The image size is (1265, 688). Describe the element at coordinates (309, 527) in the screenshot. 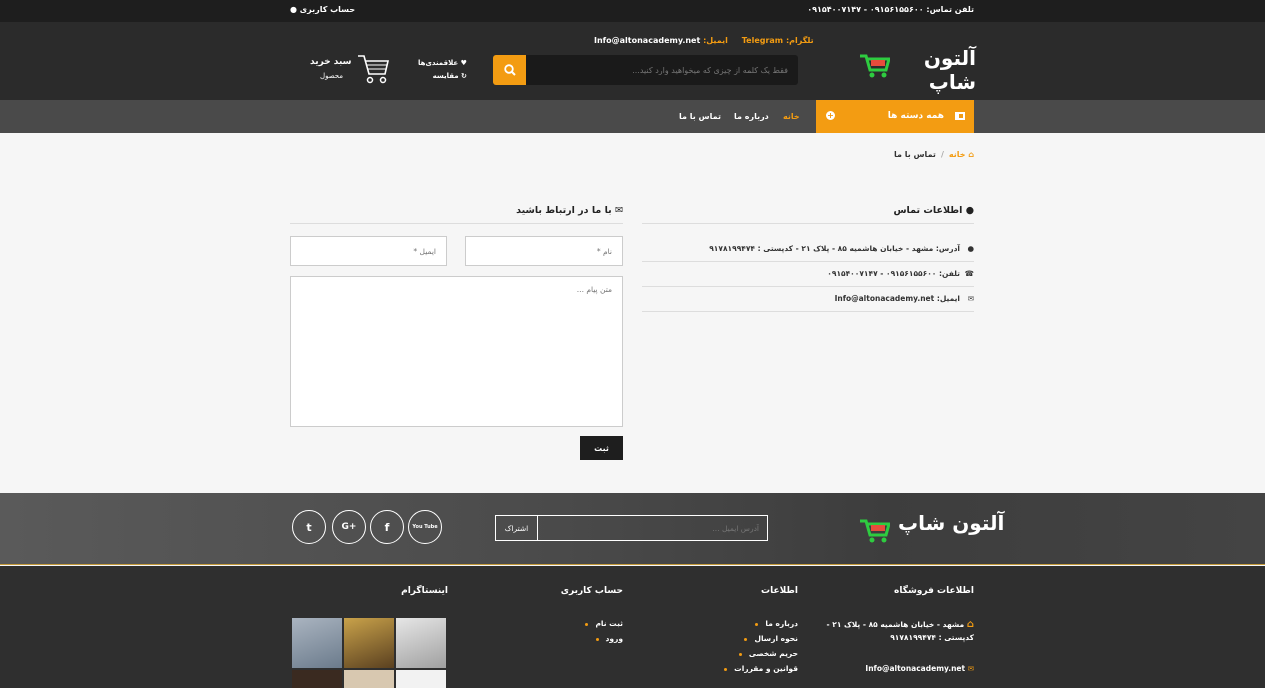

I see `twitter-icon: t` at that location.